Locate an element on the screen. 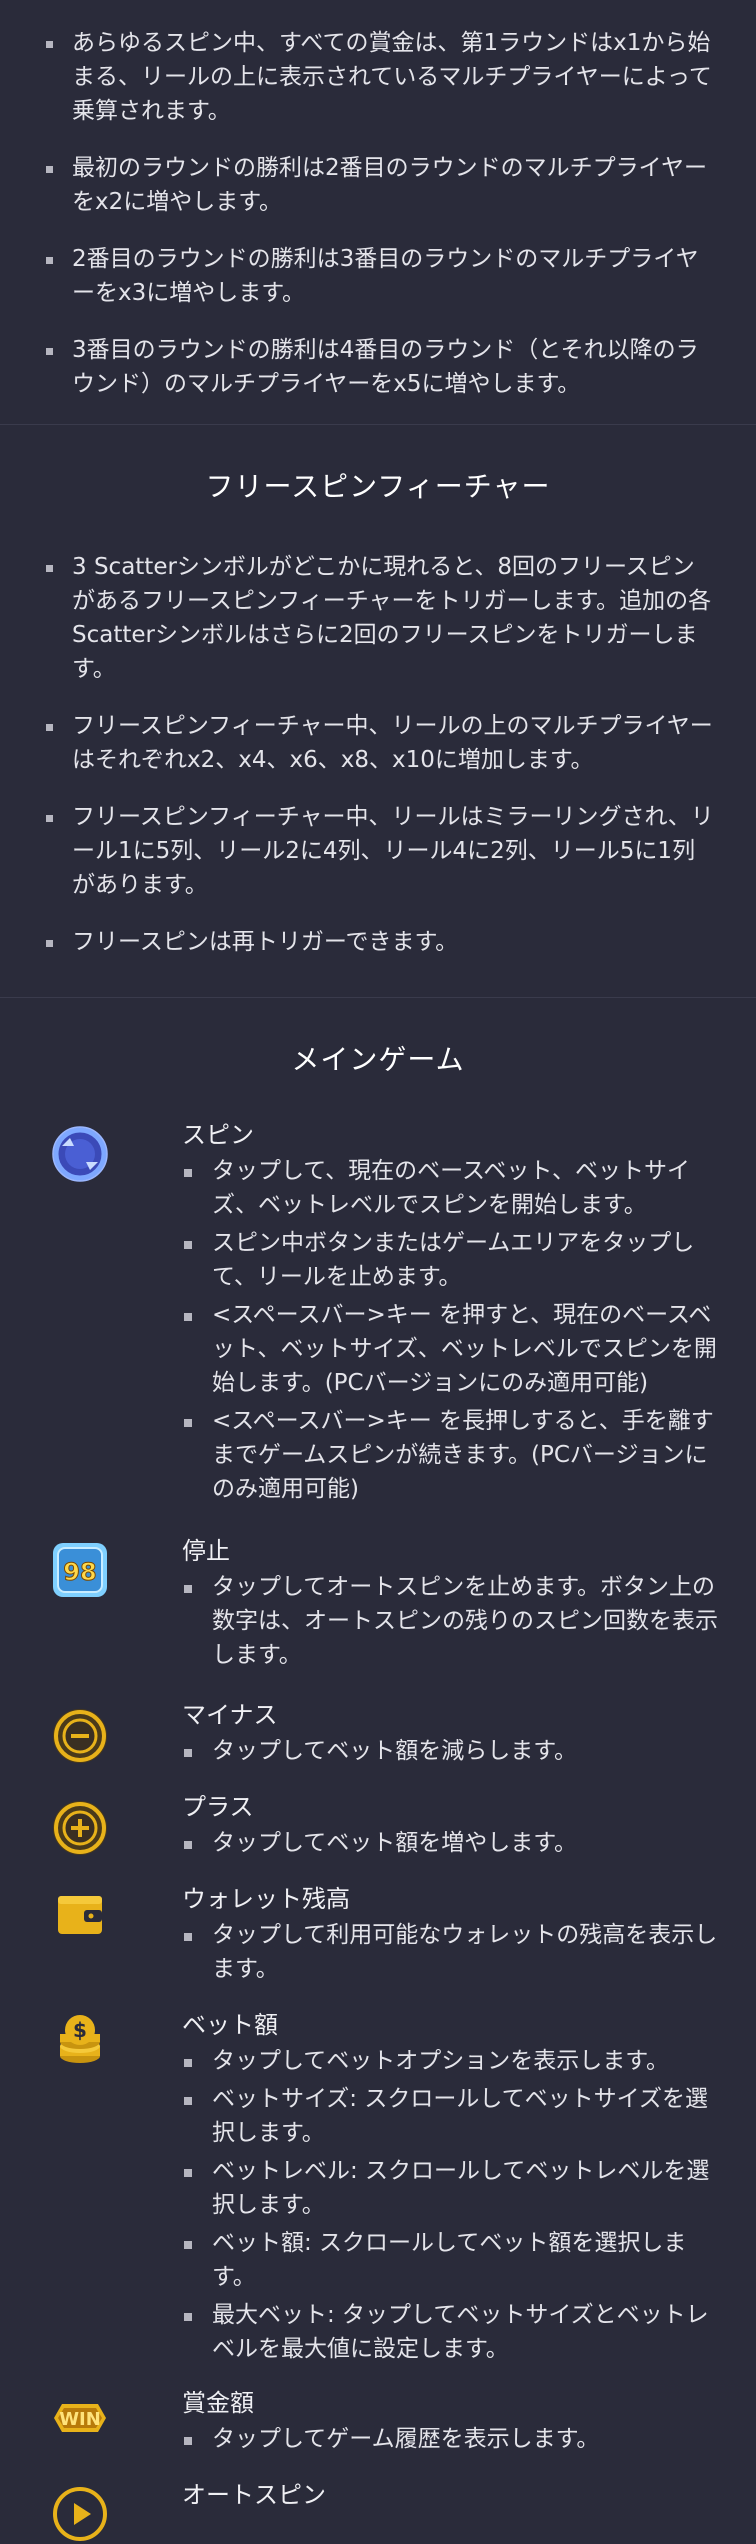 The image size is (756, 2544). item-title: ウォレット残高 is located at coordinates (266, 1899).